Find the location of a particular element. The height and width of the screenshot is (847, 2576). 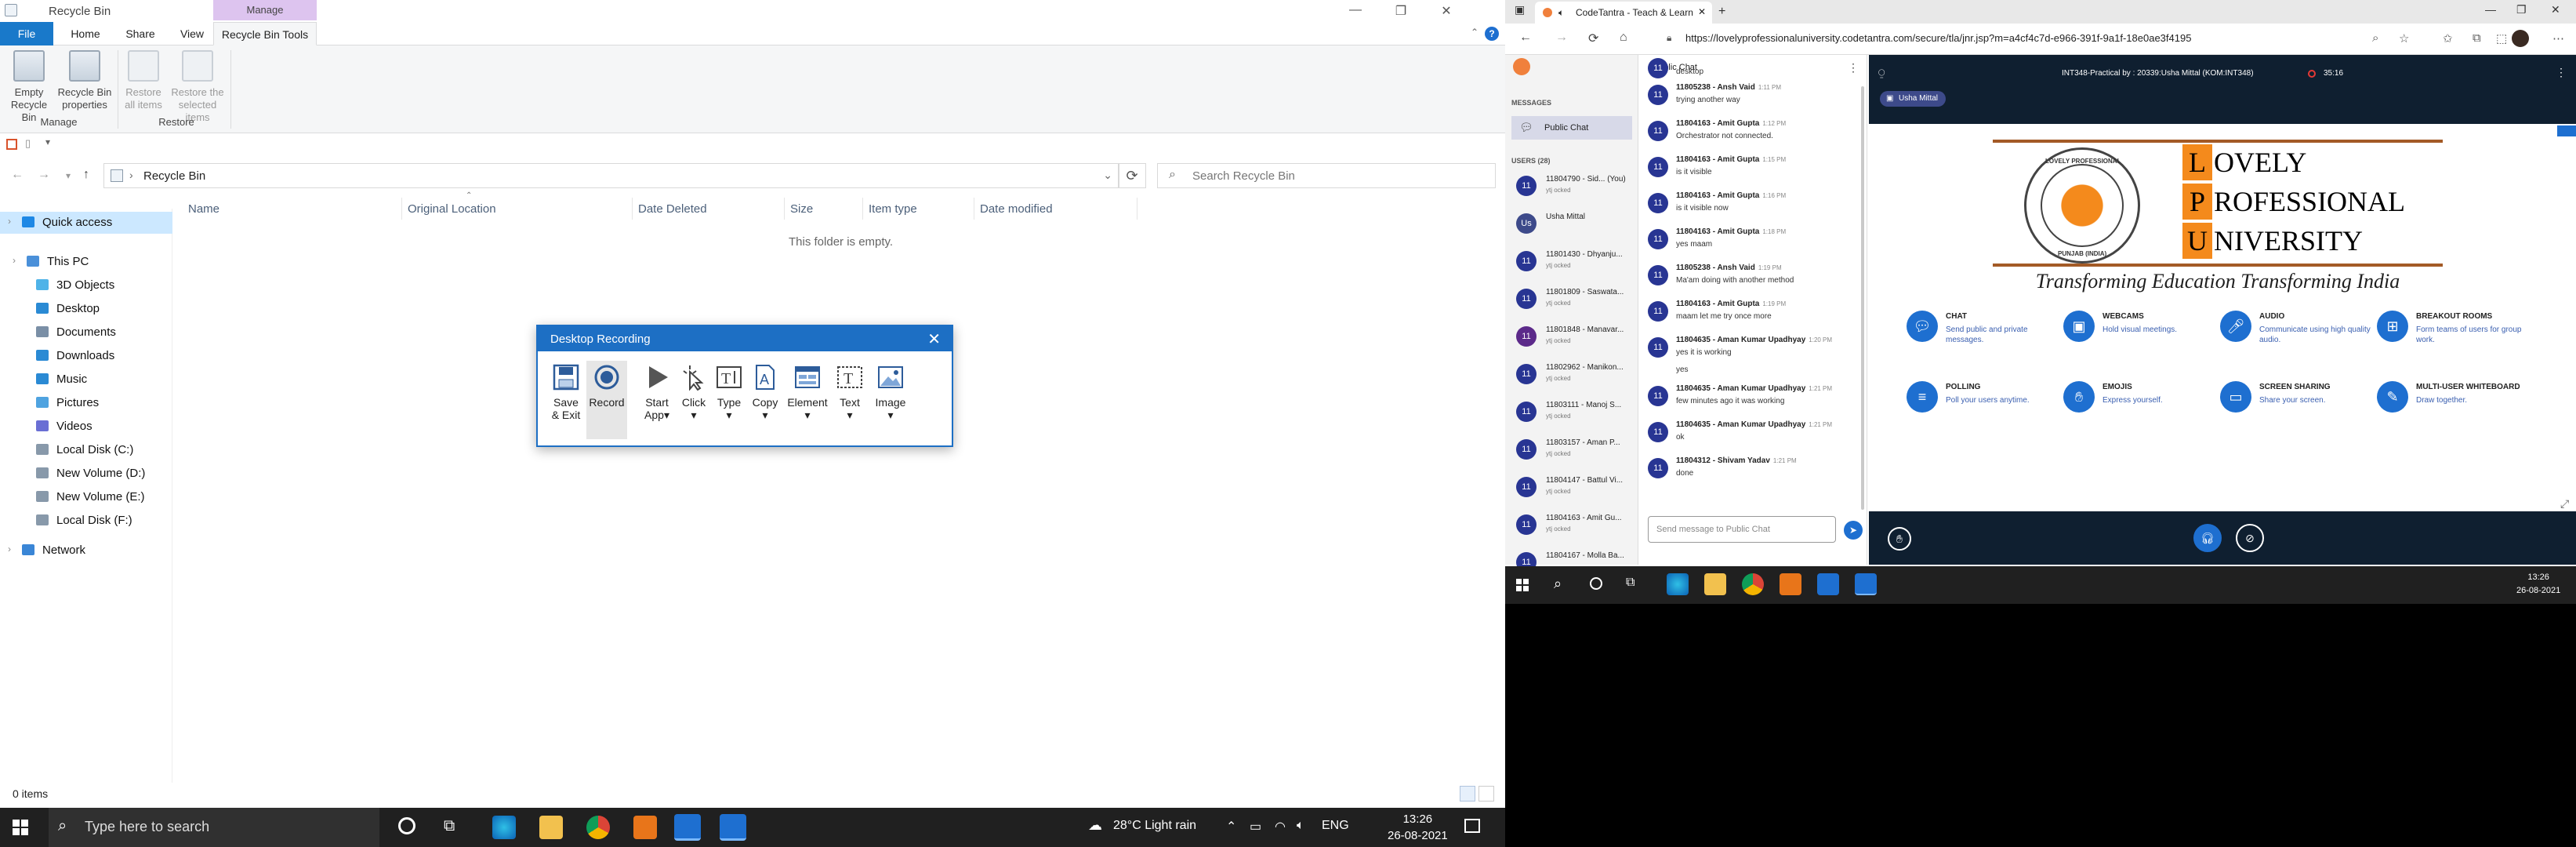

raise-hand-icon: ✋︎ is located at coordinates (1900, 539).